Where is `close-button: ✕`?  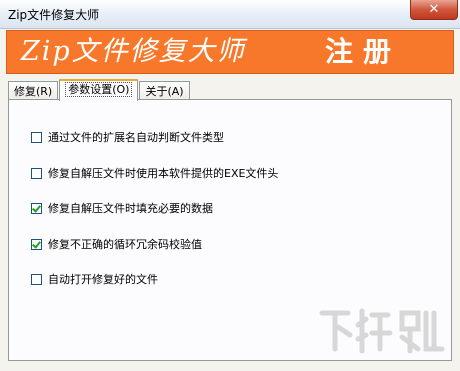
close-button: ✕ is located at coordinates (434, 10).